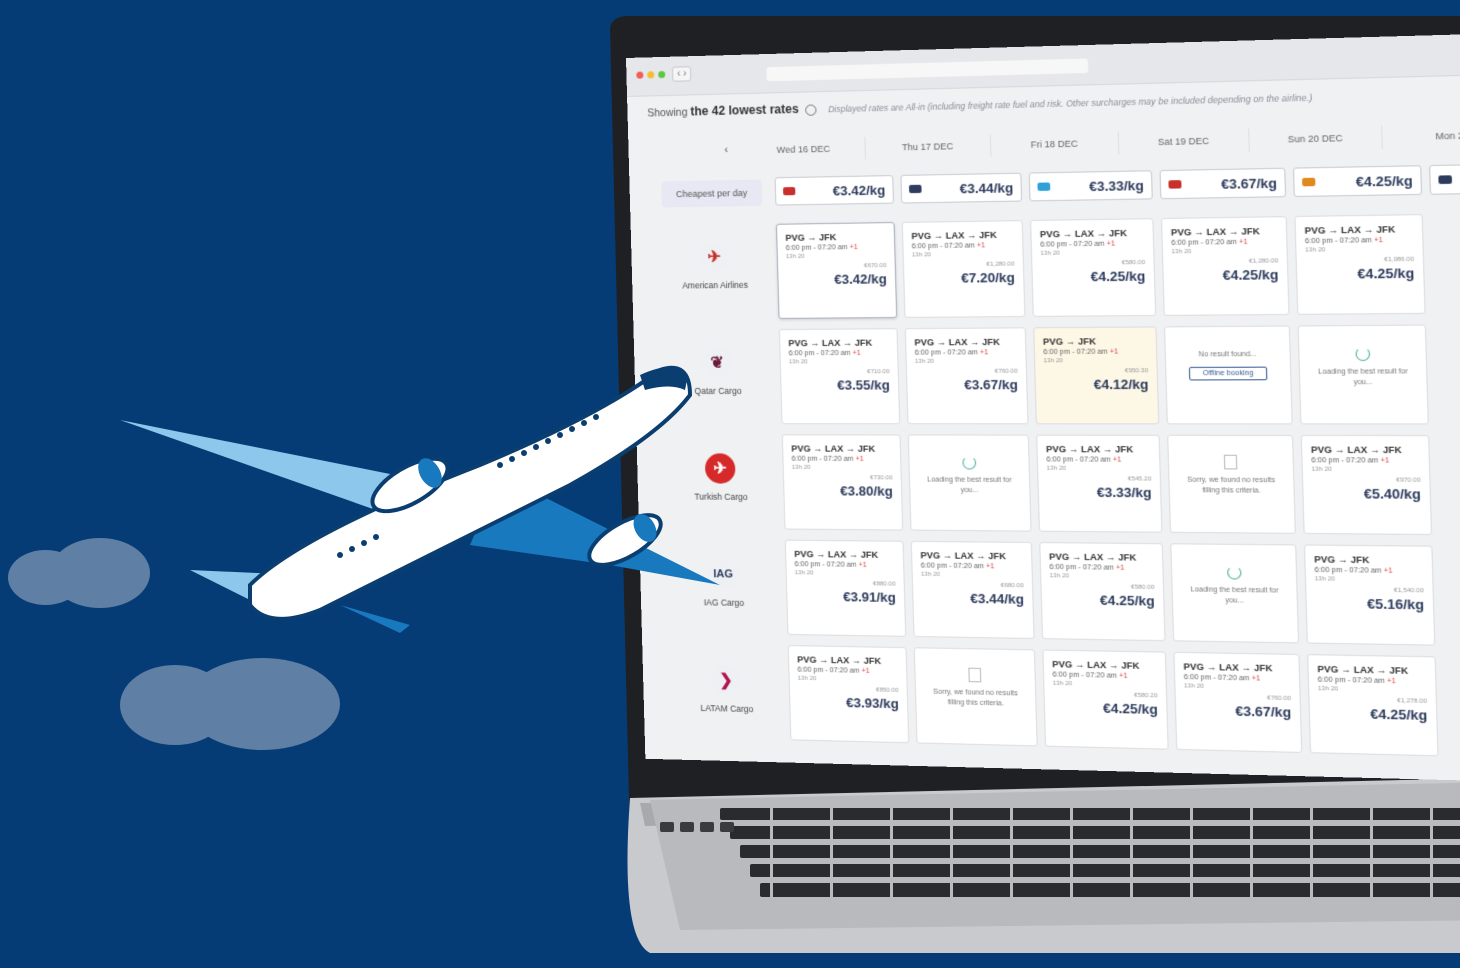 The height and width of the screenshot is (968, 1460). Describe the element at coordinates (1369, 591) in the screenshot. I see `total-price: €1,540.00` at that location.